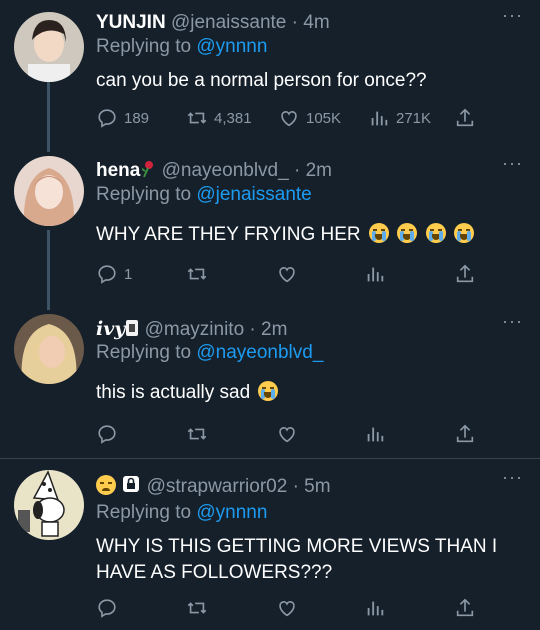  I want to click on timestamp: · 4m, so click(311, 22).